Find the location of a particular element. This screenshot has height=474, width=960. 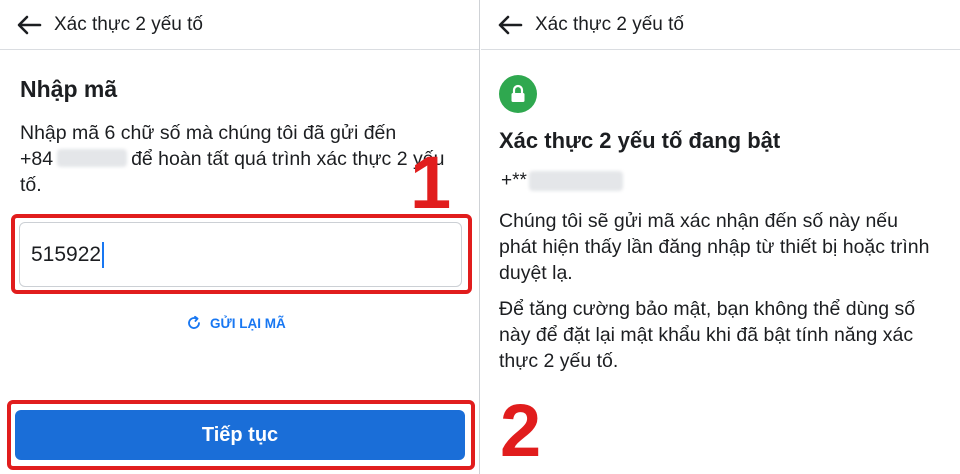

step-number-1: 1 is located at coordinates (431, 182).